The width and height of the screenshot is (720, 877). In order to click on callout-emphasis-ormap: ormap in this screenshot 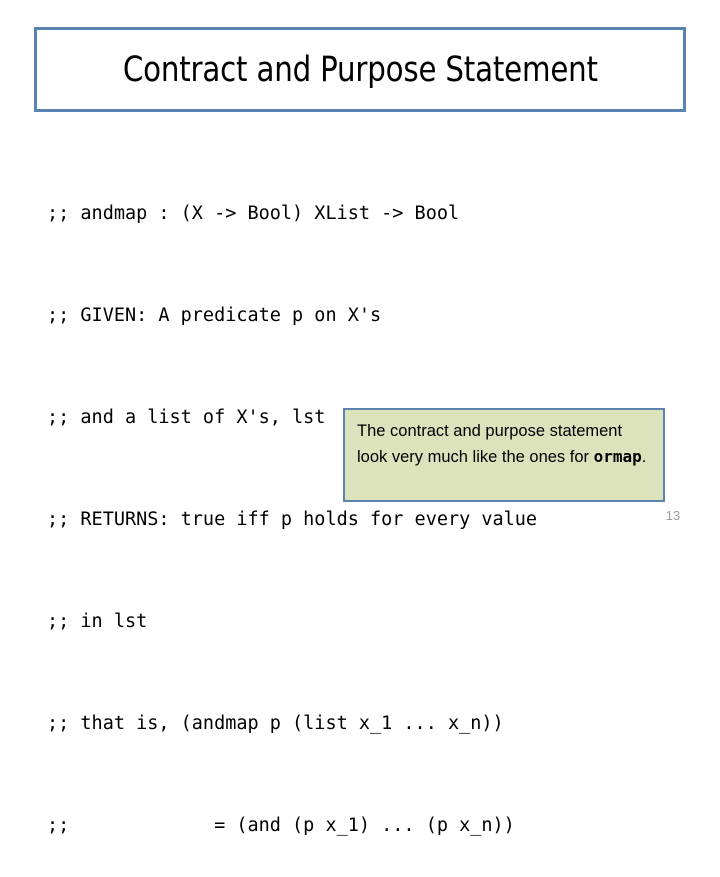, I will do `click(617, 456)`.